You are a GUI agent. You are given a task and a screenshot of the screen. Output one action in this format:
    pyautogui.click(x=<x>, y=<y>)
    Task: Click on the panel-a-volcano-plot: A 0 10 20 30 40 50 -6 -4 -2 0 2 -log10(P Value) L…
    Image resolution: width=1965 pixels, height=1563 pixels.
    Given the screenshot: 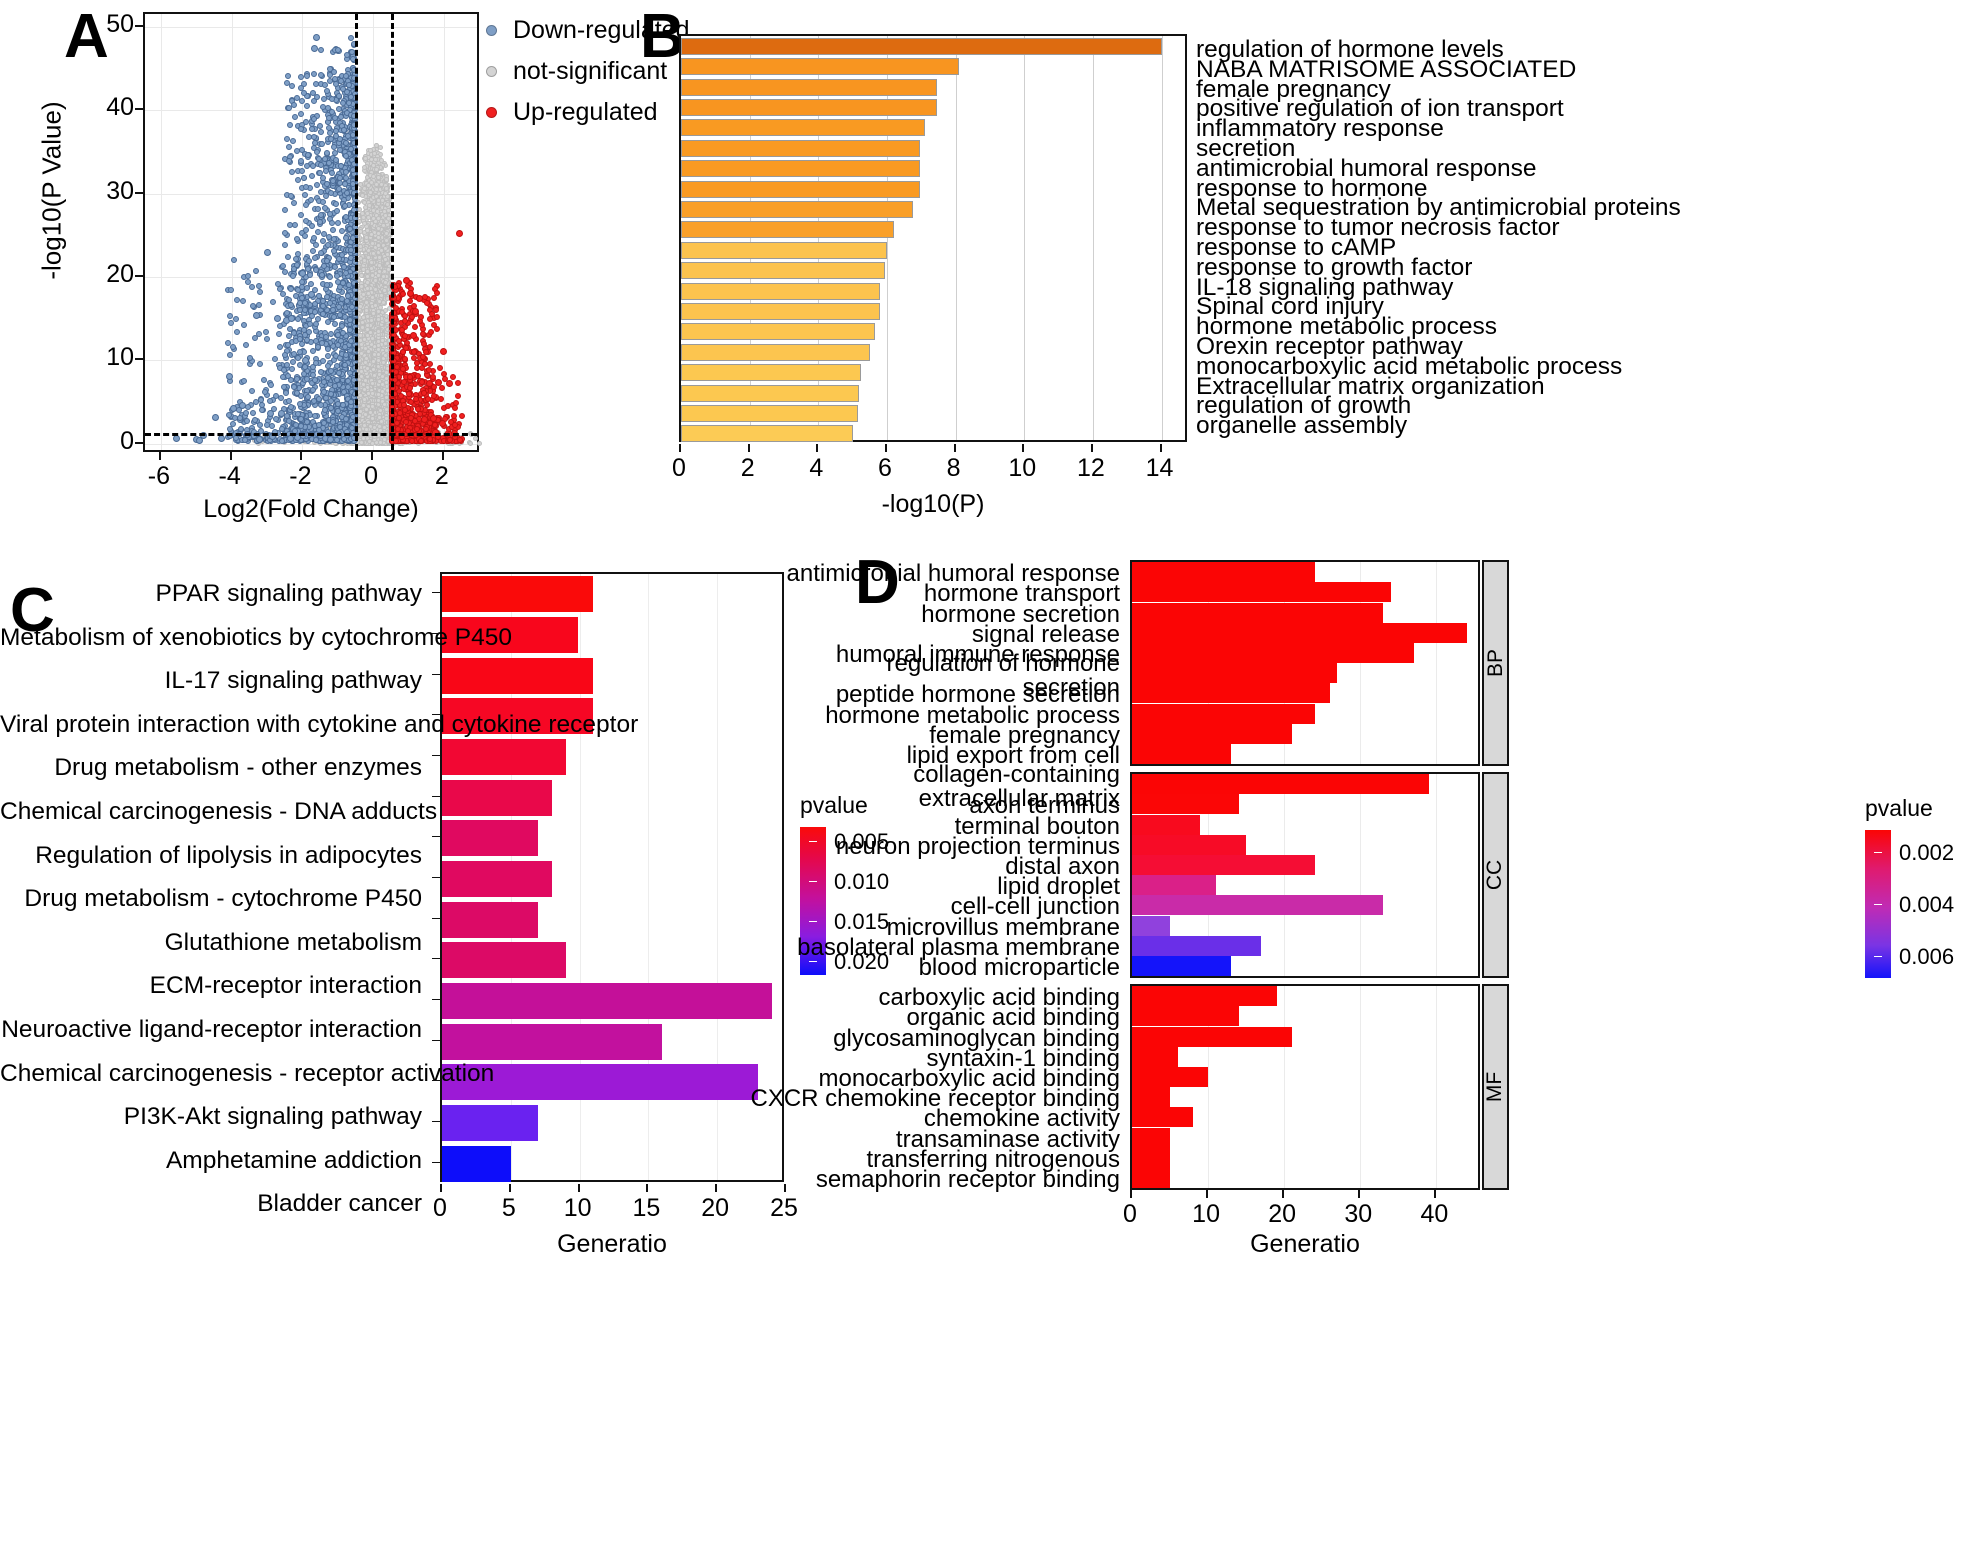 What is the action you would take?
    pyautogui.click(x=345, y=270)
    